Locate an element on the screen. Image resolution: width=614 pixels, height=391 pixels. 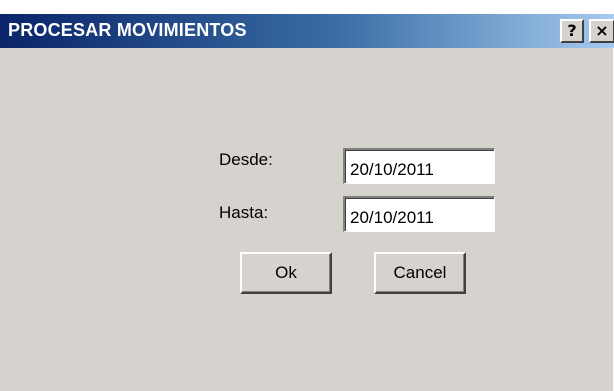
window-title: PROCESAR MOVIMIENTOS is located at coordinates (127, 30).